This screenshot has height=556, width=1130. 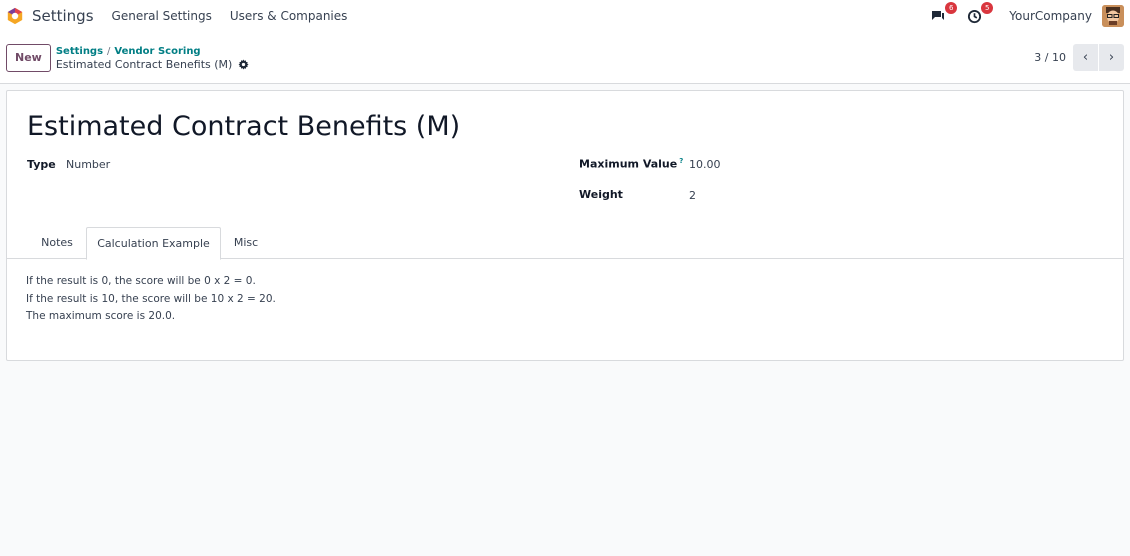 I want to click on breadcrumb-vendor-scoring-link: Vendor Scoring, so click(x=157, y=51).